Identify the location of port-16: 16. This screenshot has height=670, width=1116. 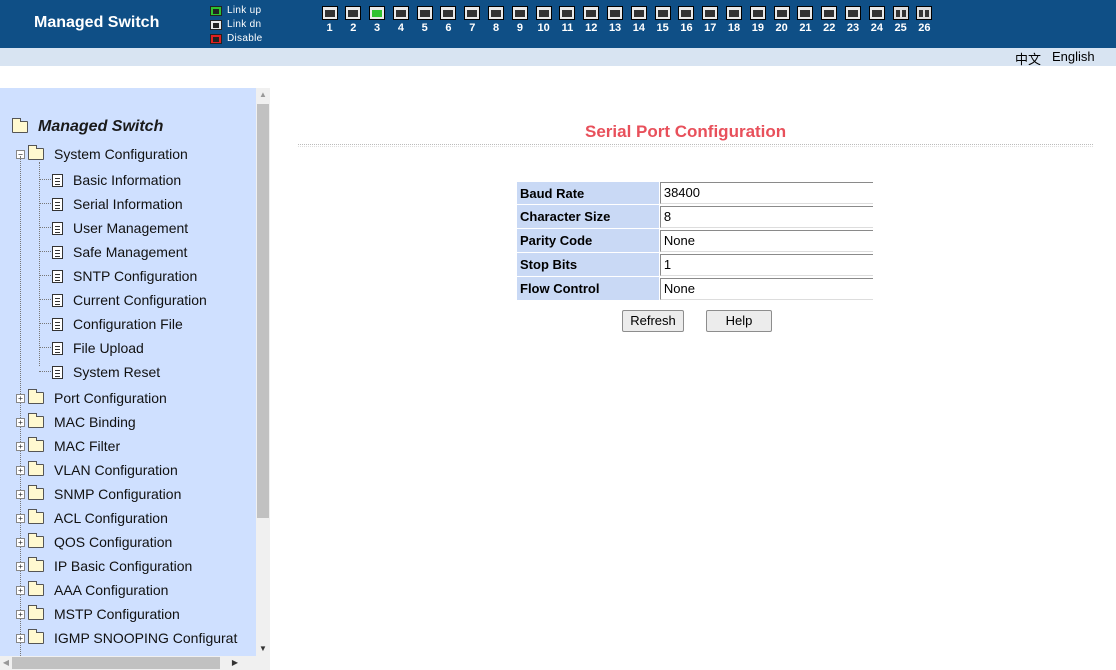
(686, 24).